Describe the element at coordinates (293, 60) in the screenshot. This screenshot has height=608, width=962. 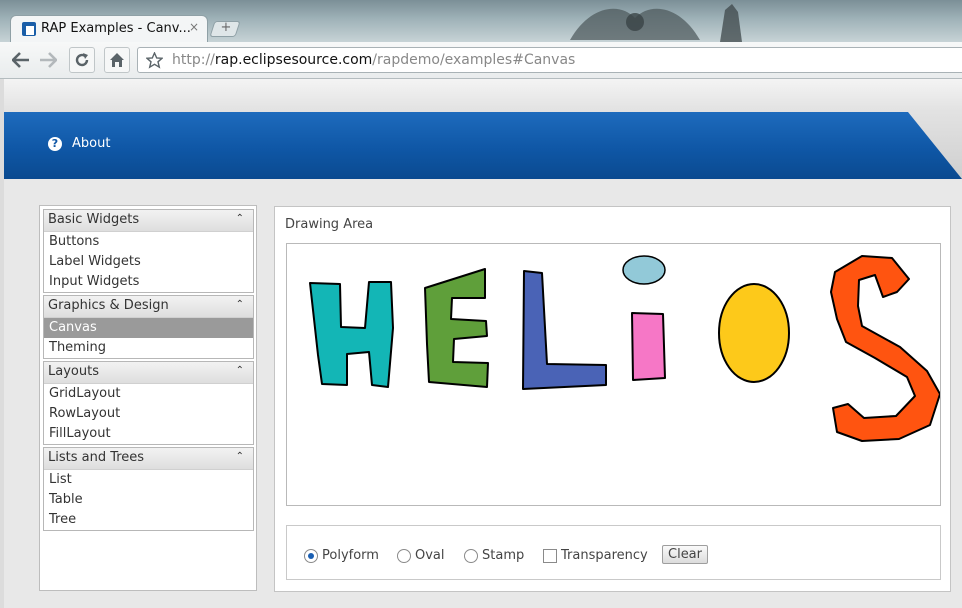
I see `url-host: rap.eclipsesource.com` at that location.